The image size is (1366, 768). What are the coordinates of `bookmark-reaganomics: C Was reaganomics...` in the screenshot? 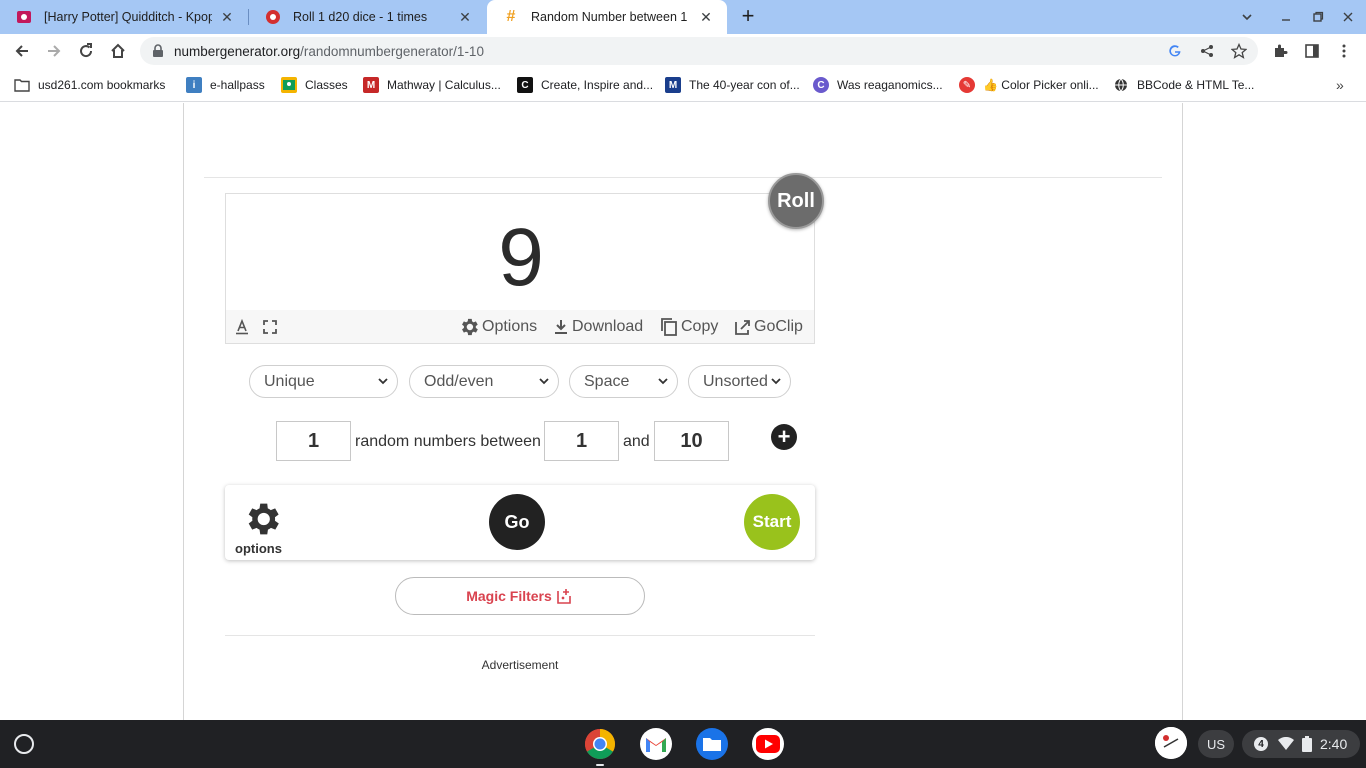 It's located at (878, 85).